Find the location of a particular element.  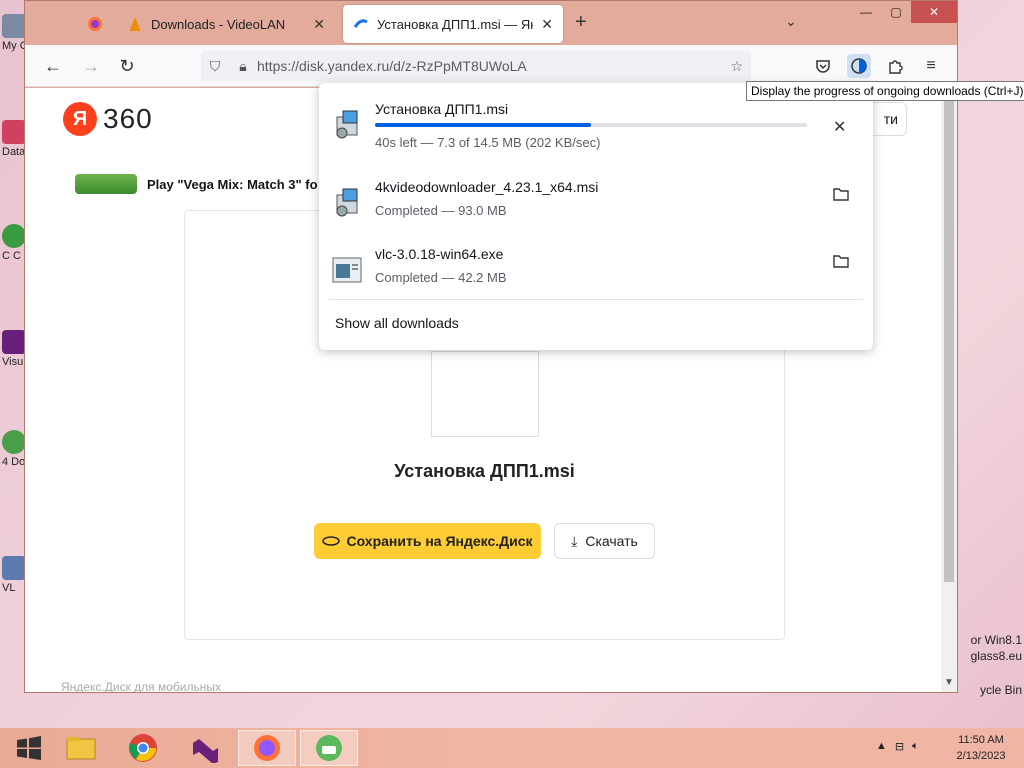

logo-text: 360 is located at coordinates (128, 118).